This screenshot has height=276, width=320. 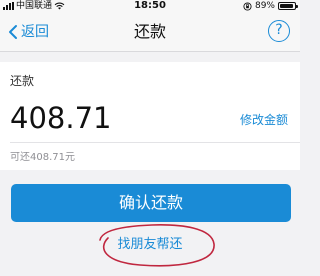 What do you see at coordinates (279, 31) in the screenshot?
I see `help-icon: ?` at bounding box center [279, 31].